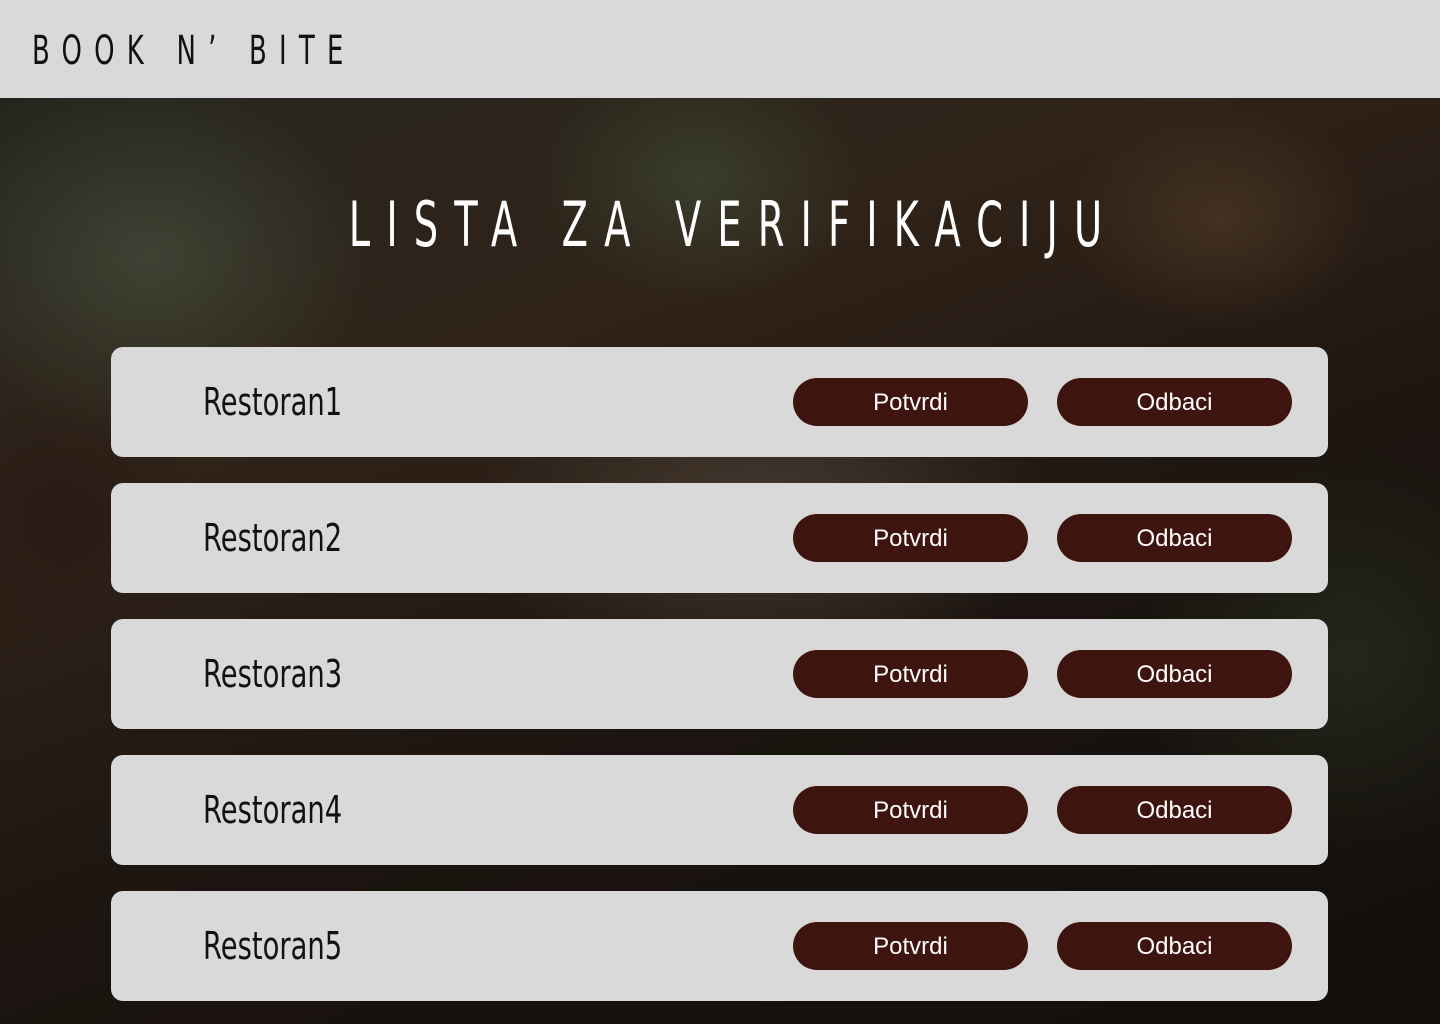 This screenshot has width=1440, height=1027. What do you see at coordinates (194, 51) in the screenshot?
I see `brand-logo: BOOK N’ BITE` at bounding box center [194, 51].